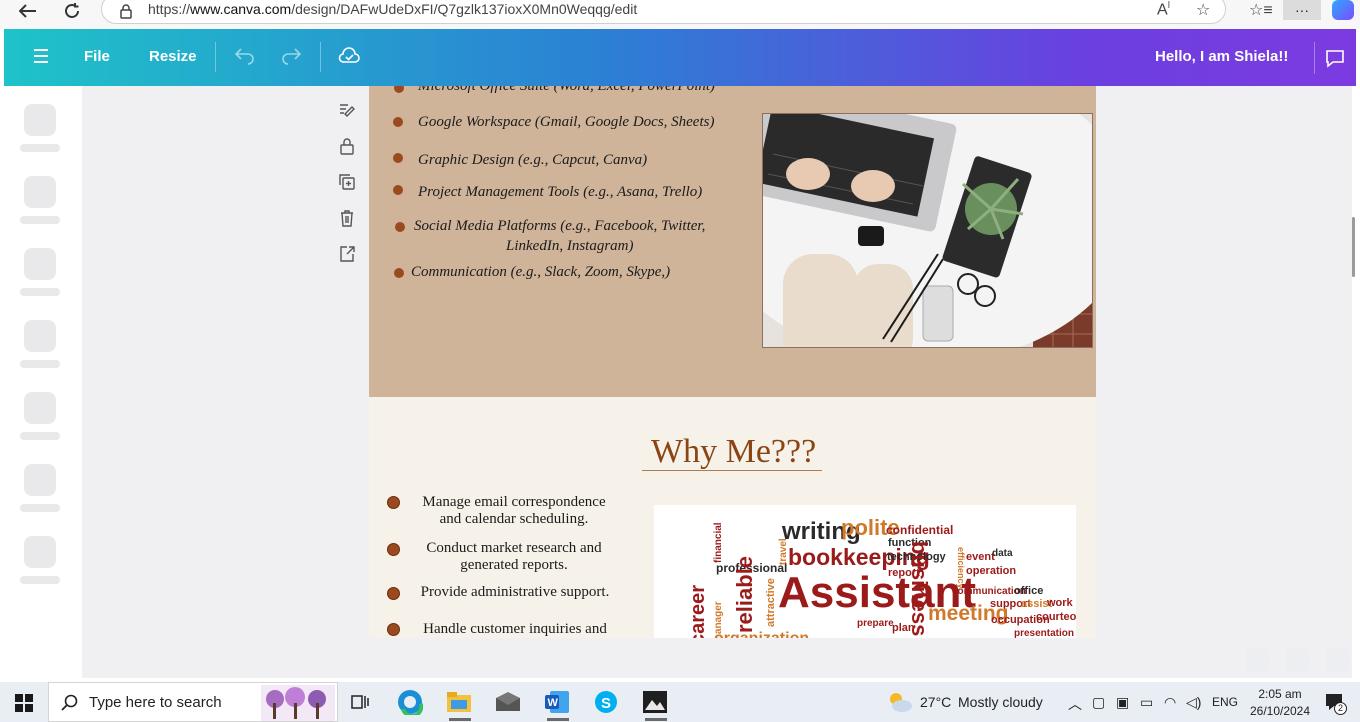 Image resolution: width=1360 pixels, height=722 pixels. I want to click on display-icon: ▣, so click(1122, 702).